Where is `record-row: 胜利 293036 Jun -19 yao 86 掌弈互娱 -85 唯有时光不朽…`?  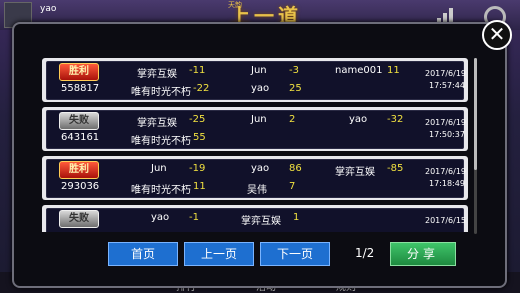
record-row: 胜利 293036 Jun -19 yao 86 掌弈互娱 -85 唯有时光不朽… is located at coordinates (255, 178).